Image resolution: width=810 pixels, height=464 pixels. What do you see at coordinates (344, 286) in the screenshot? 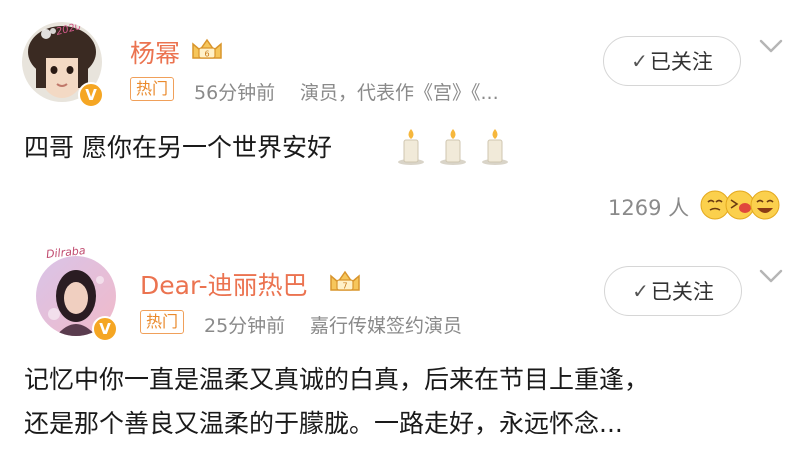
I see `svg-text: 7` at bounding box center [344, 286].